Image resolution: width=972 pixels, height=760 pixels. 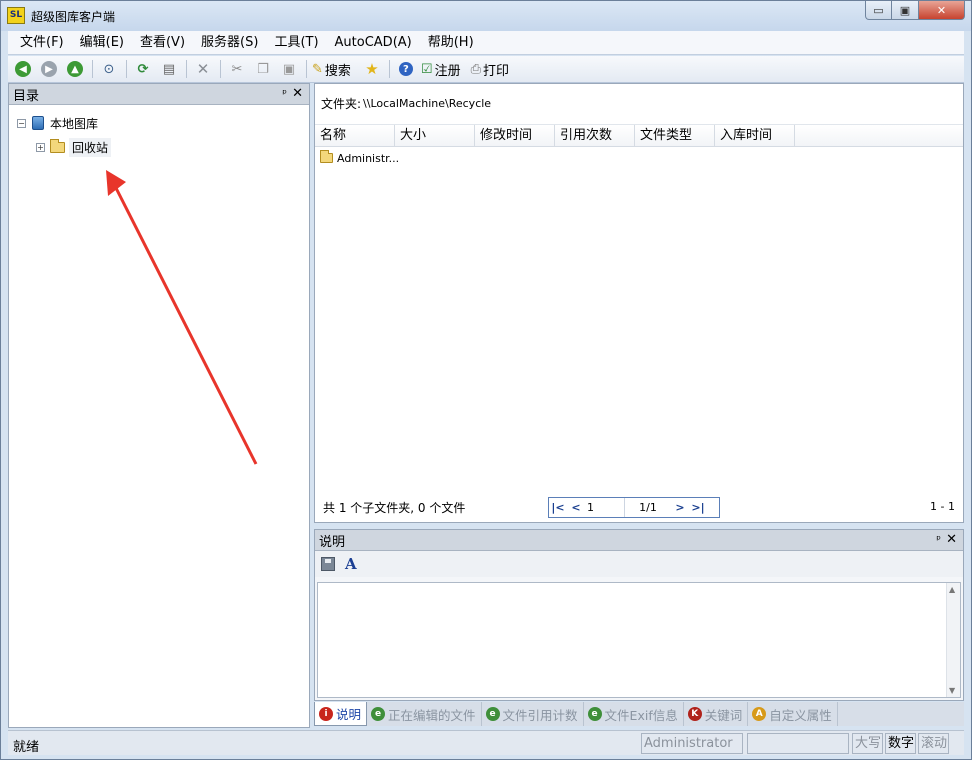 What do you see at coordinates (639, 640) in the screenshot?
I see `description-textarea: ▲ ▼` at bounding box center [639, 640].